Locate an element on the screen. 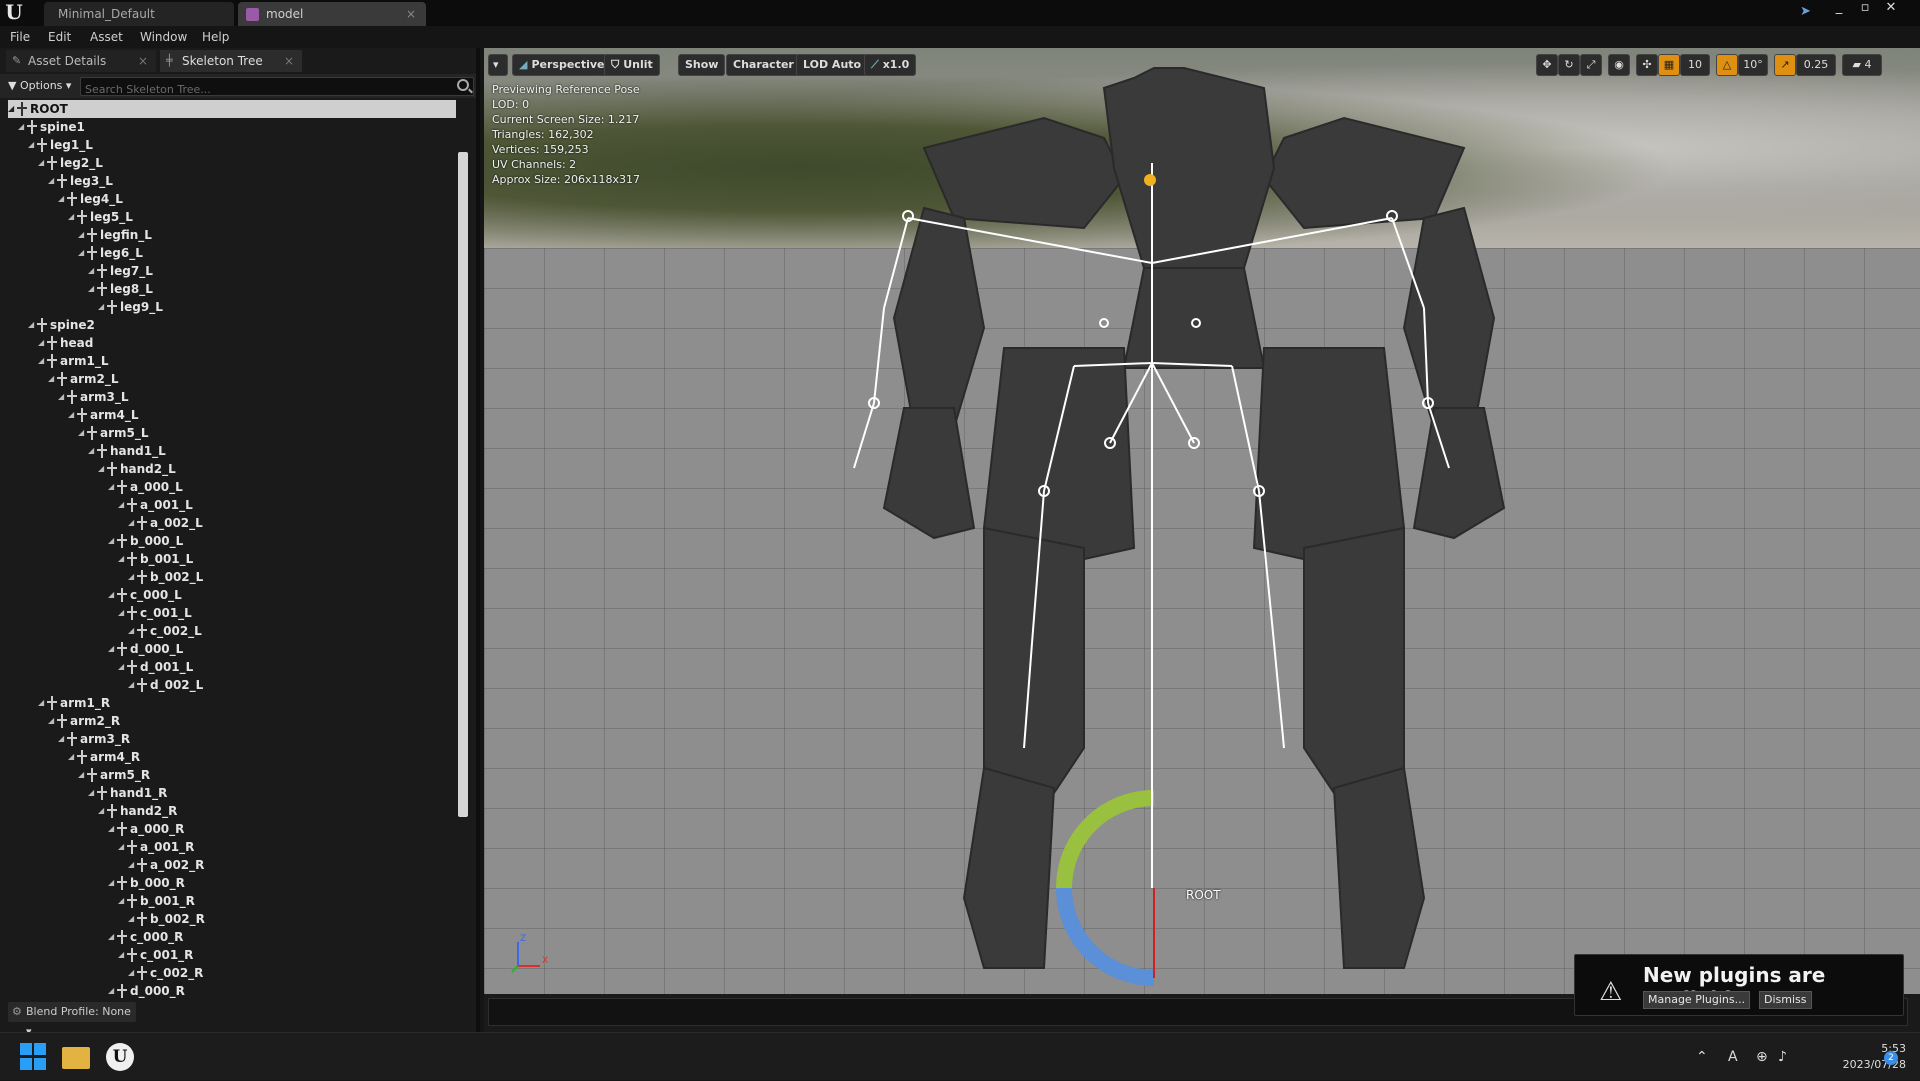  tab-model: model × is located at coordinates (332, 14).